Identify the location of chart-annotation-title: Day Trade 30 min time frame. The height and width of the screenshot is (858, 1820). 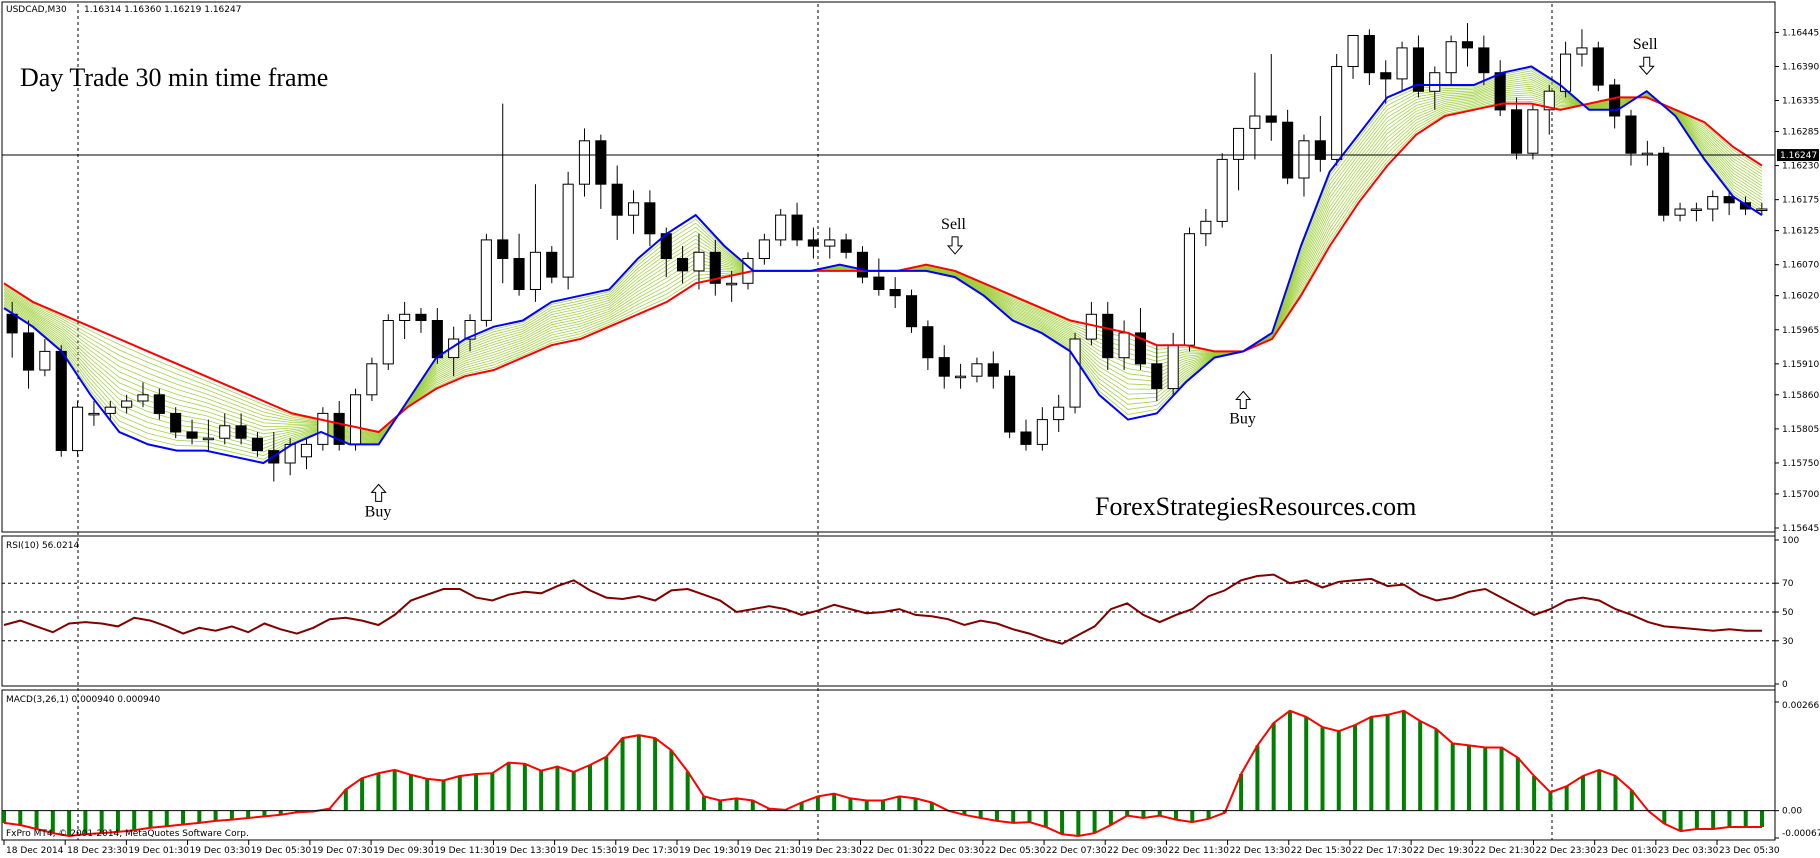
(174, 77).